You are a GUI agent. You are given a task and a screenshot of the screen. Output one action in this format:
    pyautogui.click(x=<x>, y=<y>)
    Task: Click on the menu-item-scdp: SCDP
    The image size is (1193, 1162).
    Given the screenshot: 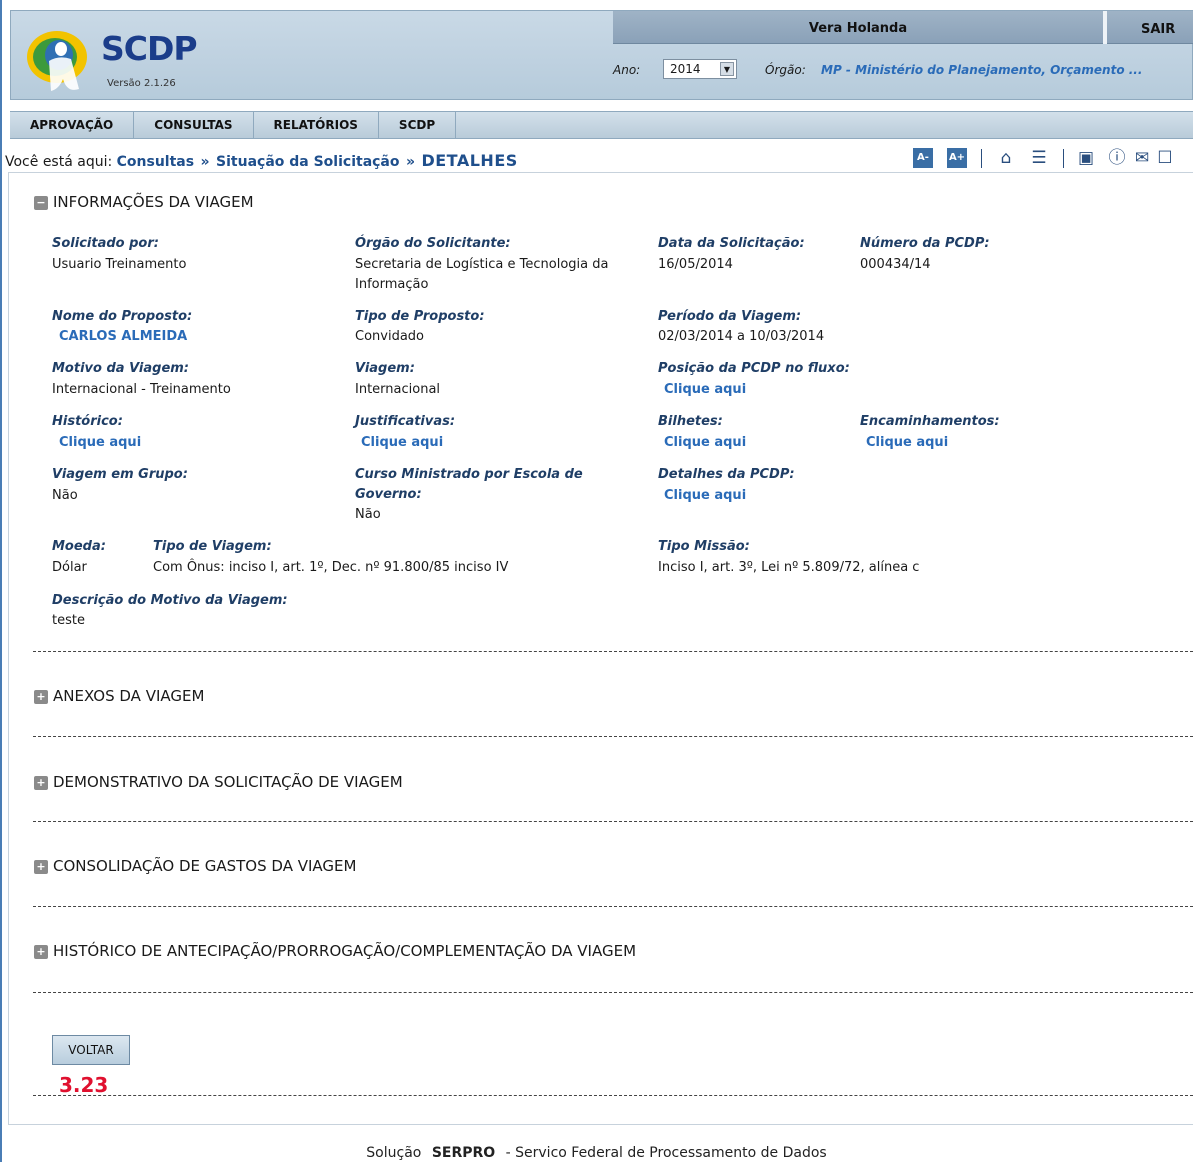 What is the action you would take?
    pyautogui.click(x=418, y=125)
    